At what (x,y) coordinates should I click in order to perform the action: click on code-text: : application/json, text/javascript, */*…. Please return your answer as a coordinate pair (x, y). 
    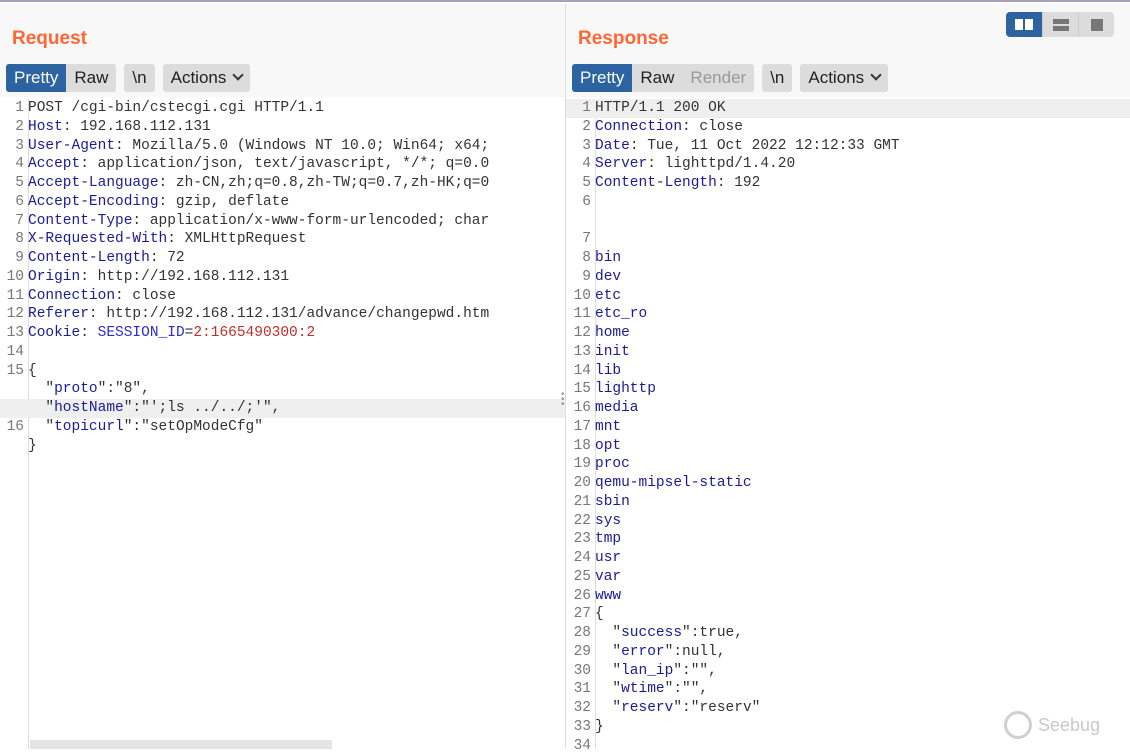
    Looking at the image, I should click on (284, 164).